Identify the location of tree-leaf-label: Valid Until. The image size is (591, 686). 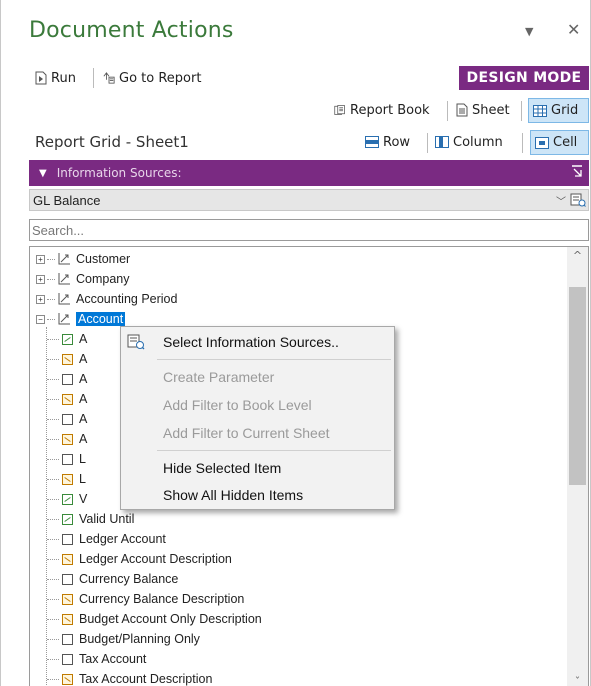
(107, 519).